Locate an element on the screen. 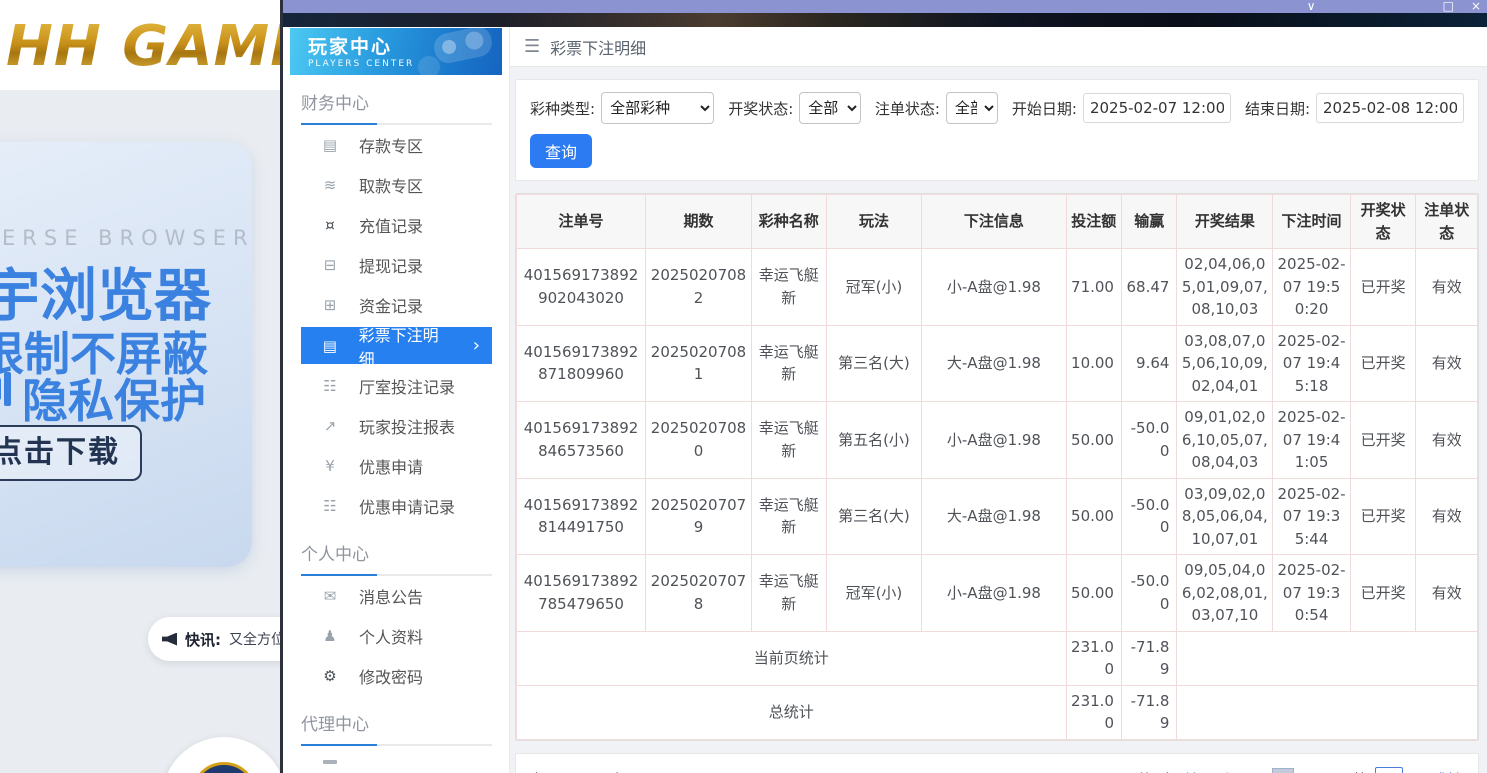 The height and width of the screenshot is (773, 1487). table-column-header: 注单状态 is located at coordinates (1446, 221).